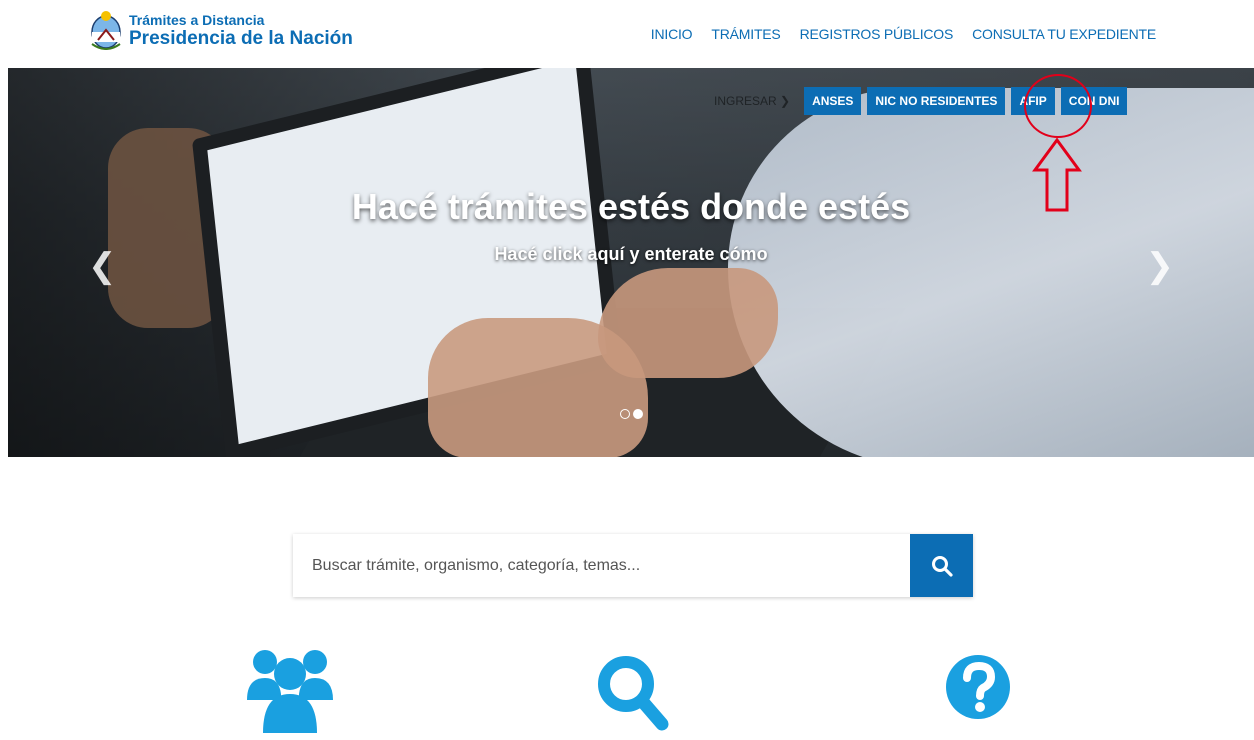 The image size is (1254, 740). What do you see at coordinates (1064, 34) in the screenshot?
I see `nav-consulta-expediente: CONSULTA TU EXPEDIENTE` at bounding box center [1064, 34].